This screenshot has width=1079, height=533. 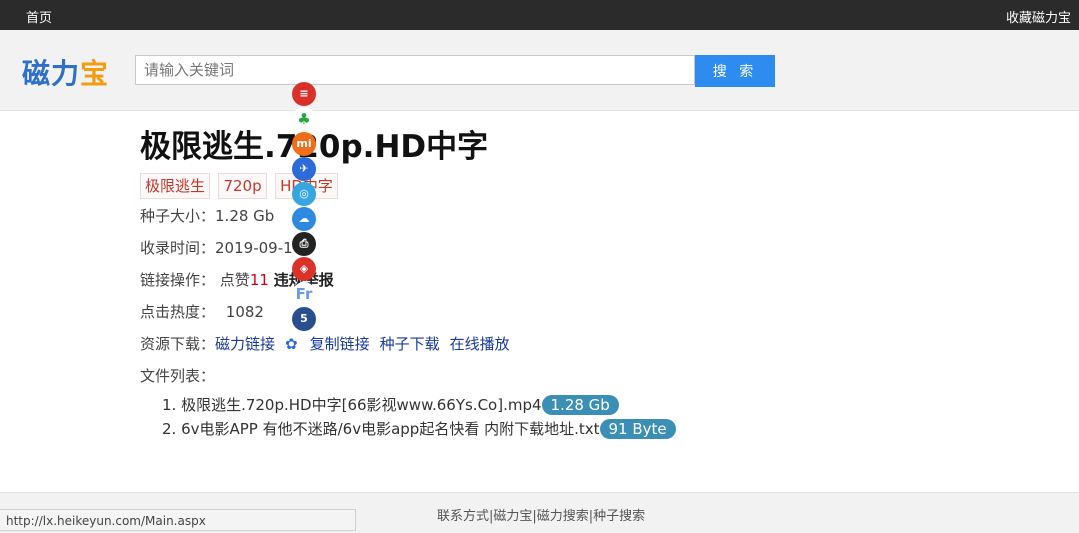 What do you see at coordinates (381, 429) in the screenshot?
I see `file-name: 2. 6v电影APP 有他不迷路/6v电影app起名快看 内附下载地址.txt` at bounding box center [381, 429].